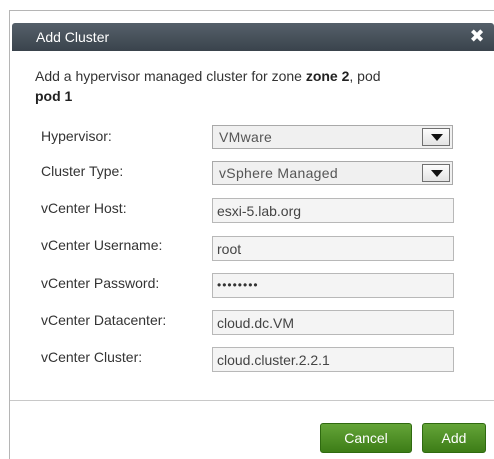  What do you see at coordinates (253, 37) in the screenshot?
I see `dialog-titlebar: Add Cluster ✖` at bounding box center [253, 37].